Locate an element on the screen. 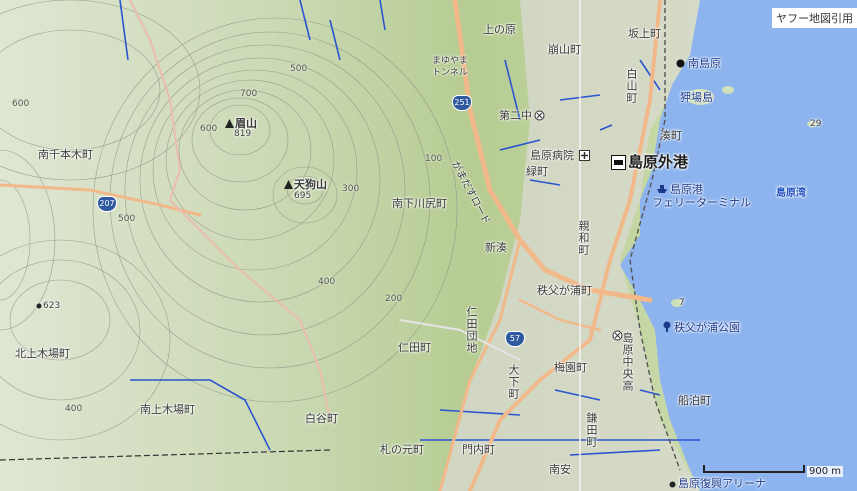  contour-label: 100 is located at coordinates (434, 159).